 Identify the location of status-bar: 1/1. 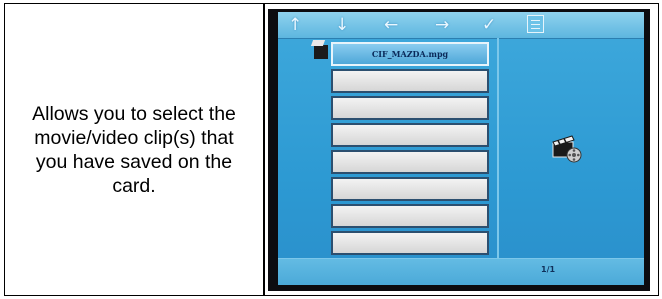
(461, 271).